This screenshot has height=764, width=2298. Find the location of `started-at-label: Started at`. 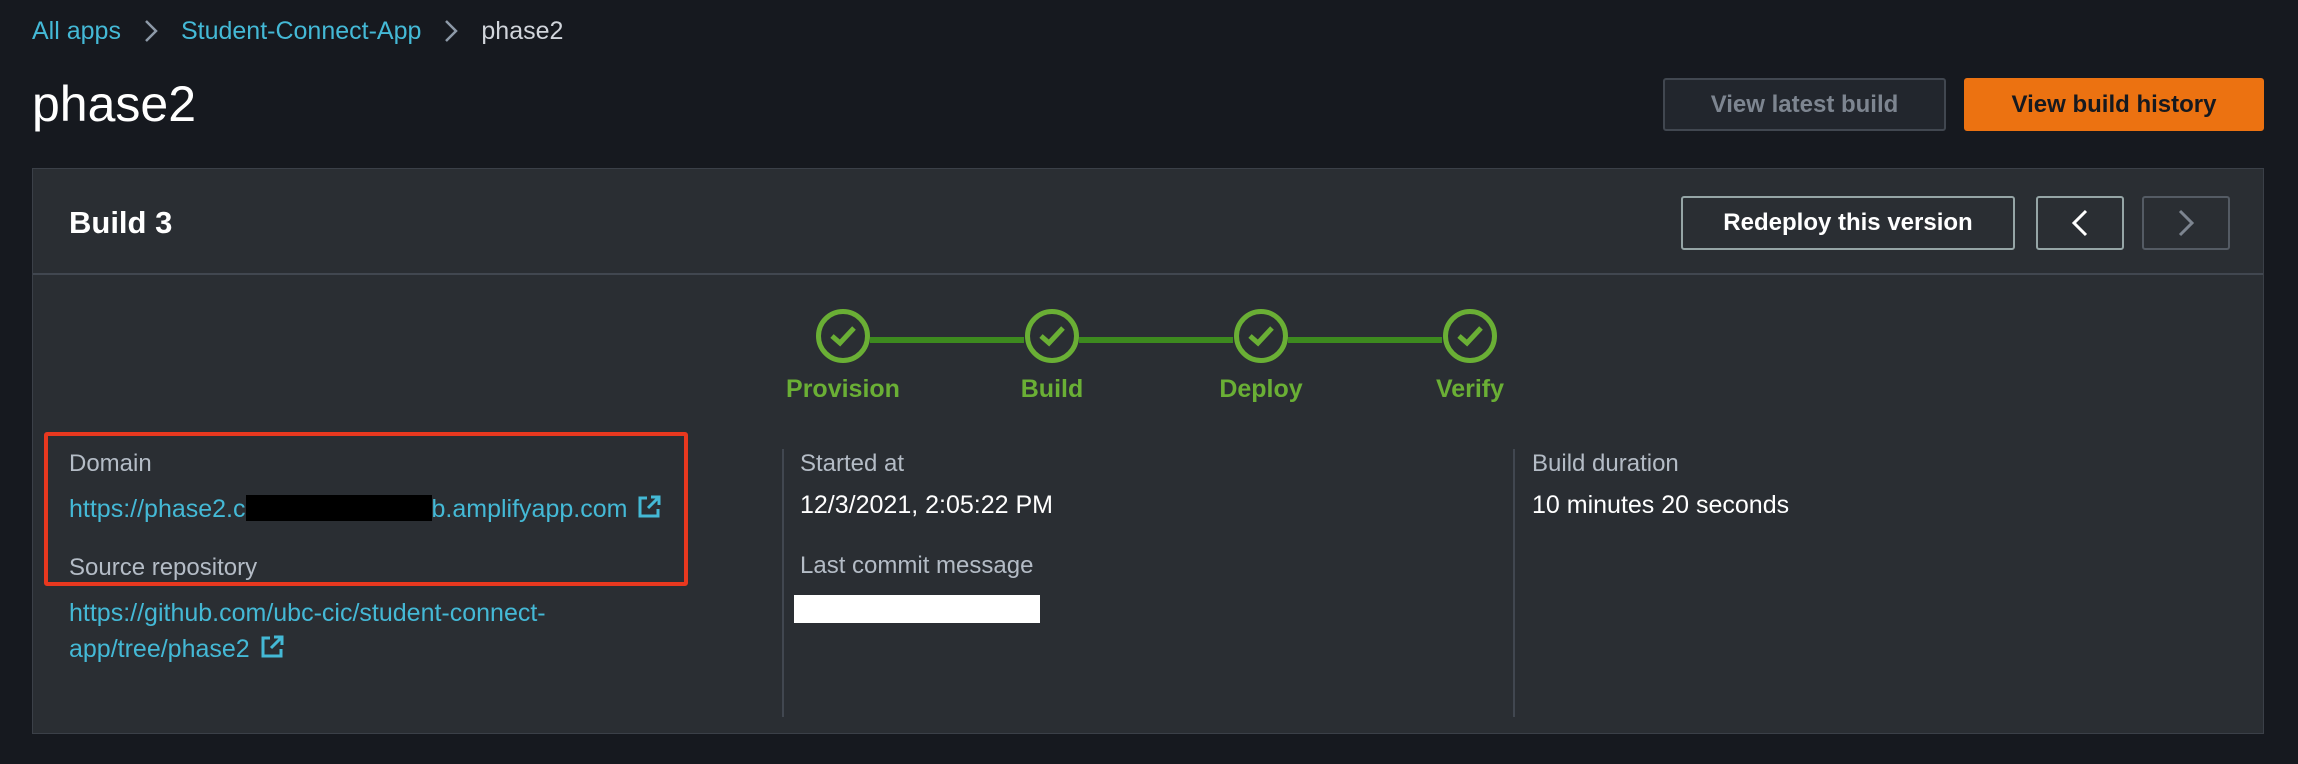

started-at-label: Started at is located at coordinates (852, 463).